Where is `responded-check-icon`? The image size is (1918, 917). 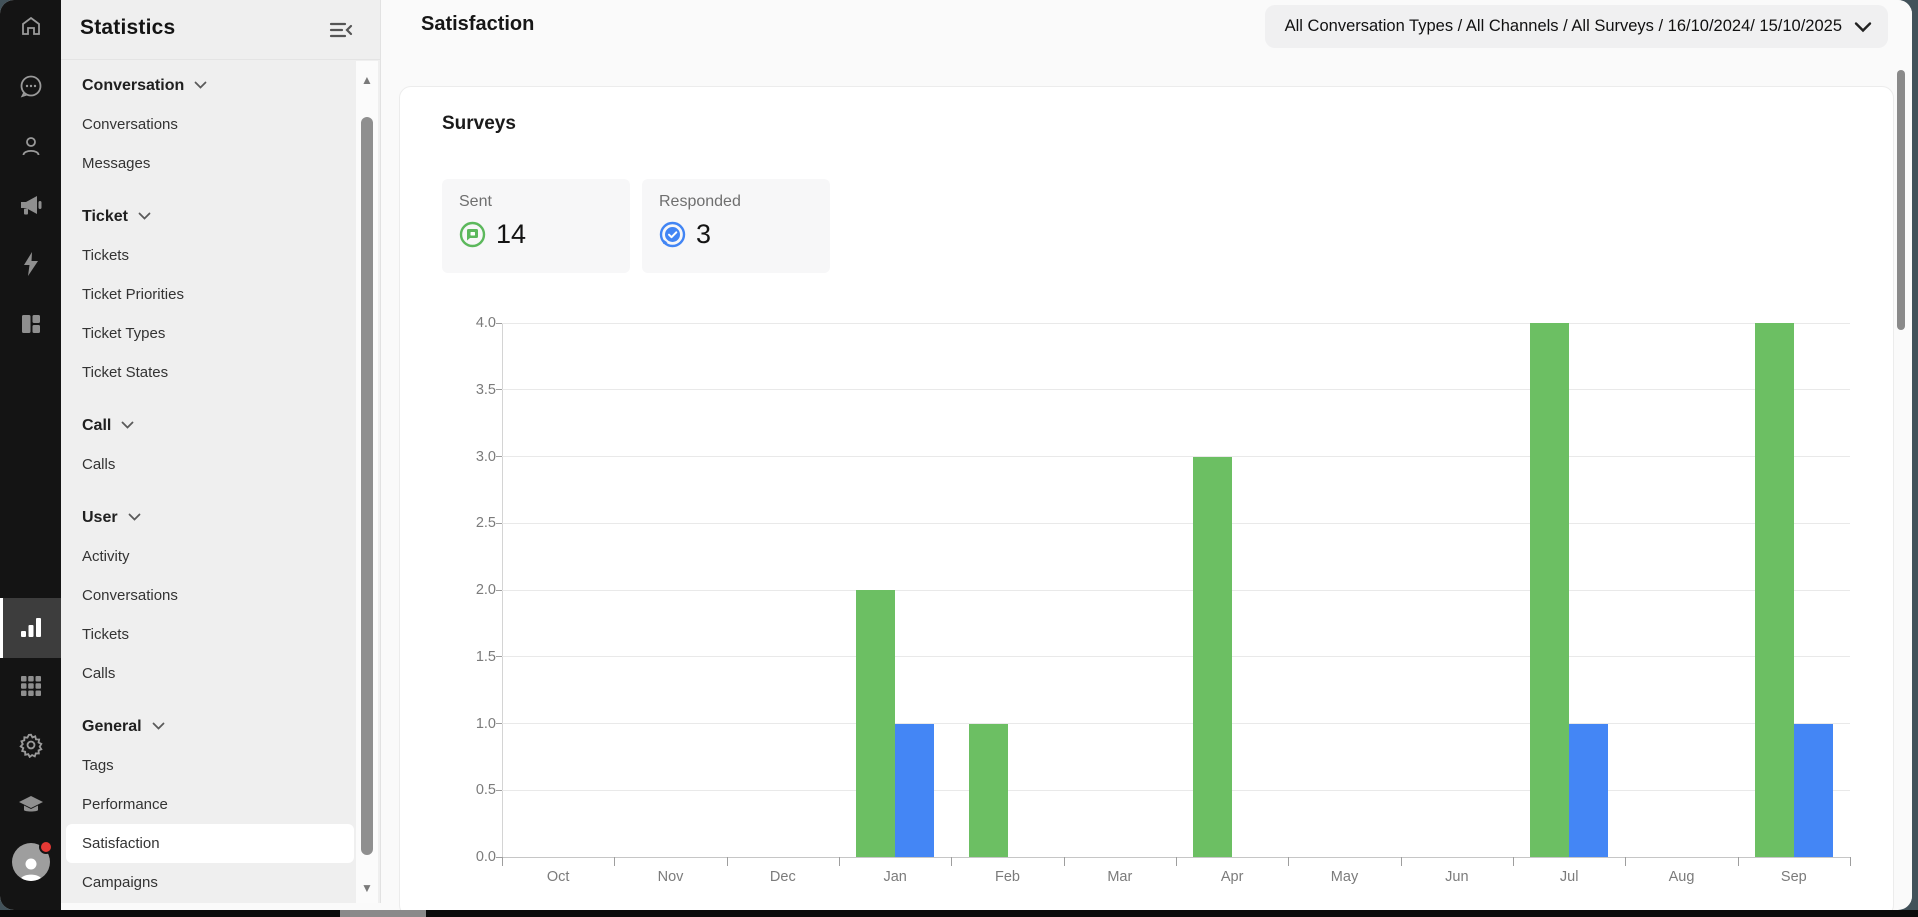 responded-check-icon is located at coordinates (672, 234).